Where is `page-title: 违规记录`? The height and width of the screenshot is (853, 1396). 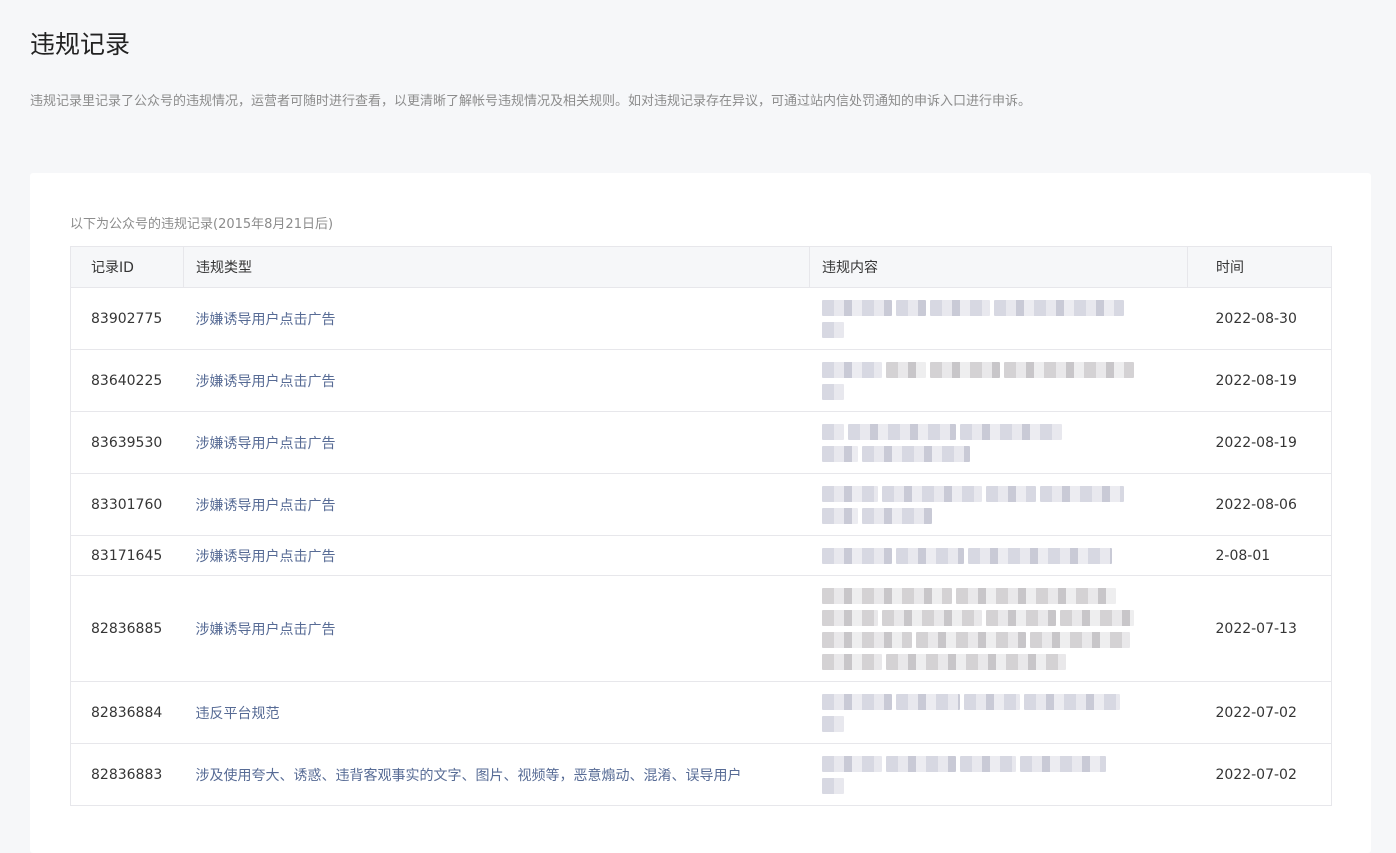 page-title: 违规记录 is located at coordinates (80, 44).